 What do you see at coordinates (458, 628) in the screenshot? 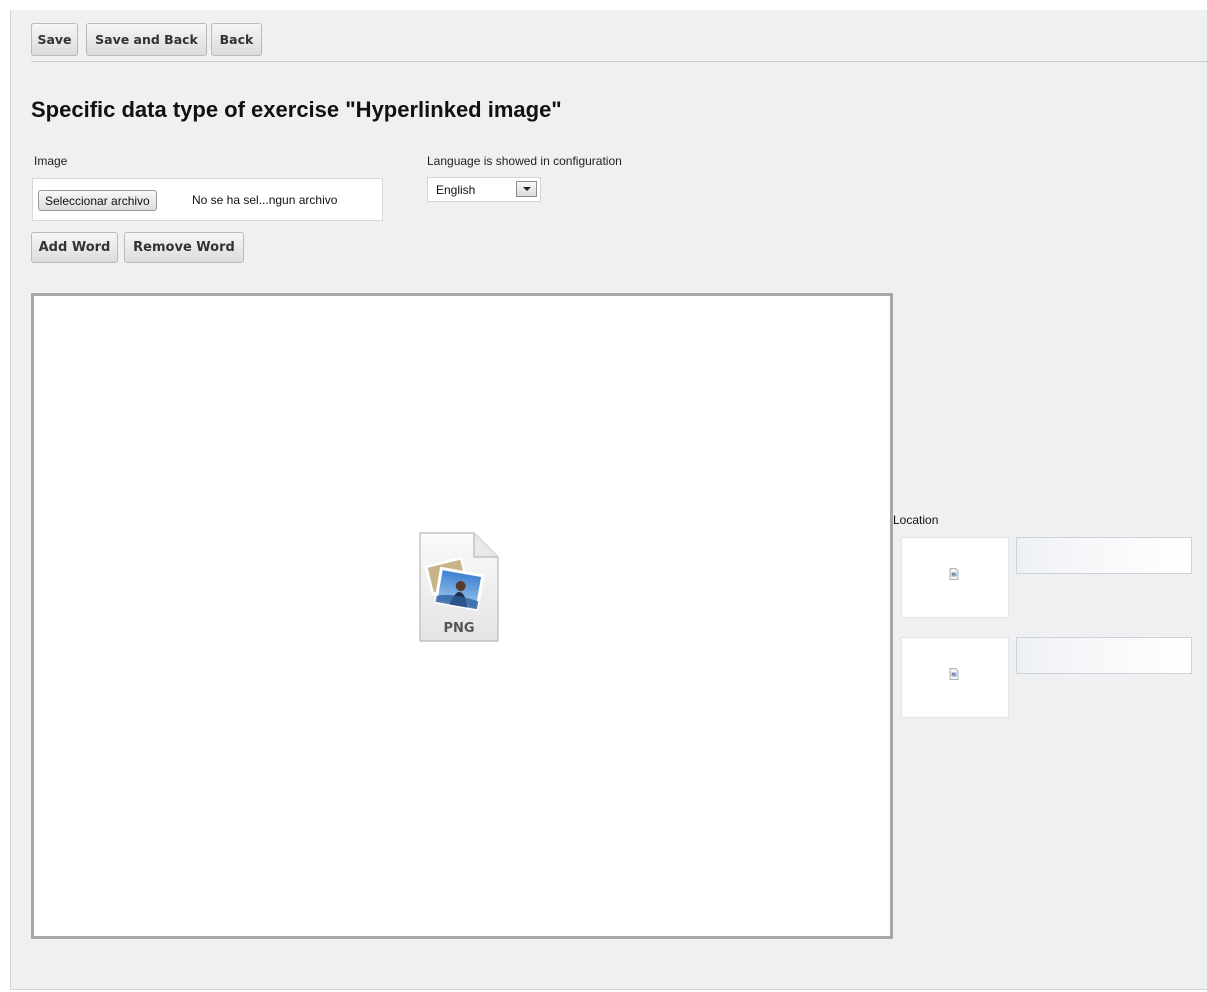
I see `png-label: PNG` at bounding box center [458, 628].